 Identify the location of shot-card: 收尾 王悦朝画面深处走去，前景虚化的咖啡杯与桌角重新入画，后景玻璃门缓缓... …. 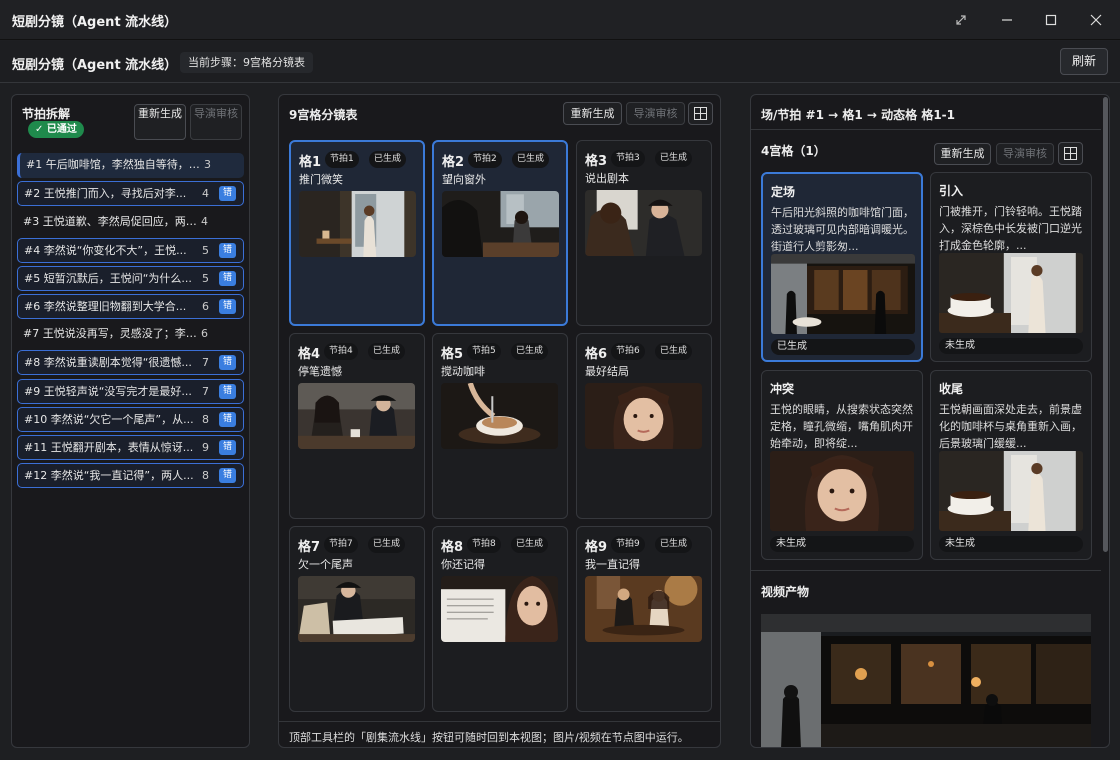
(1011, 465).